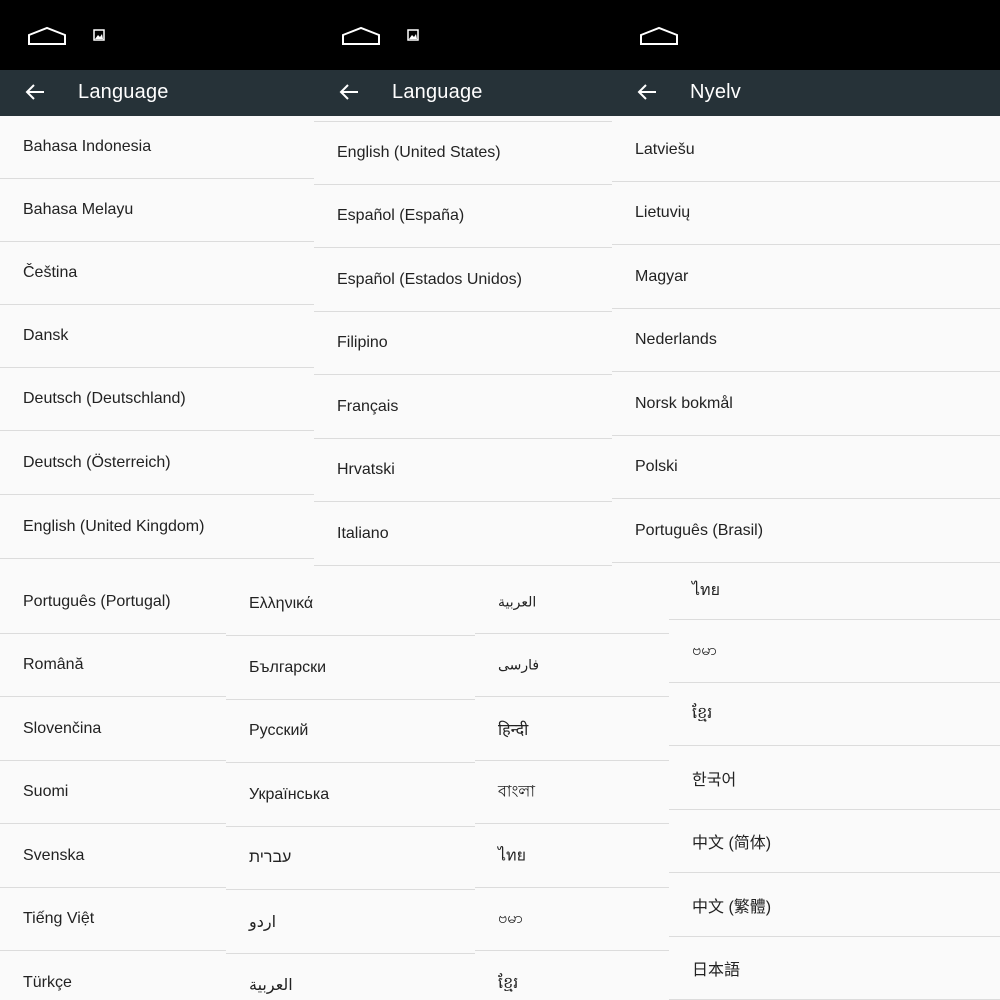 This screenshot has width=1000, height=1000. What do you see at coordinates (463, 534) in the screenshot?
I see `language-item: Italiano` at bounding box center [463, 534].